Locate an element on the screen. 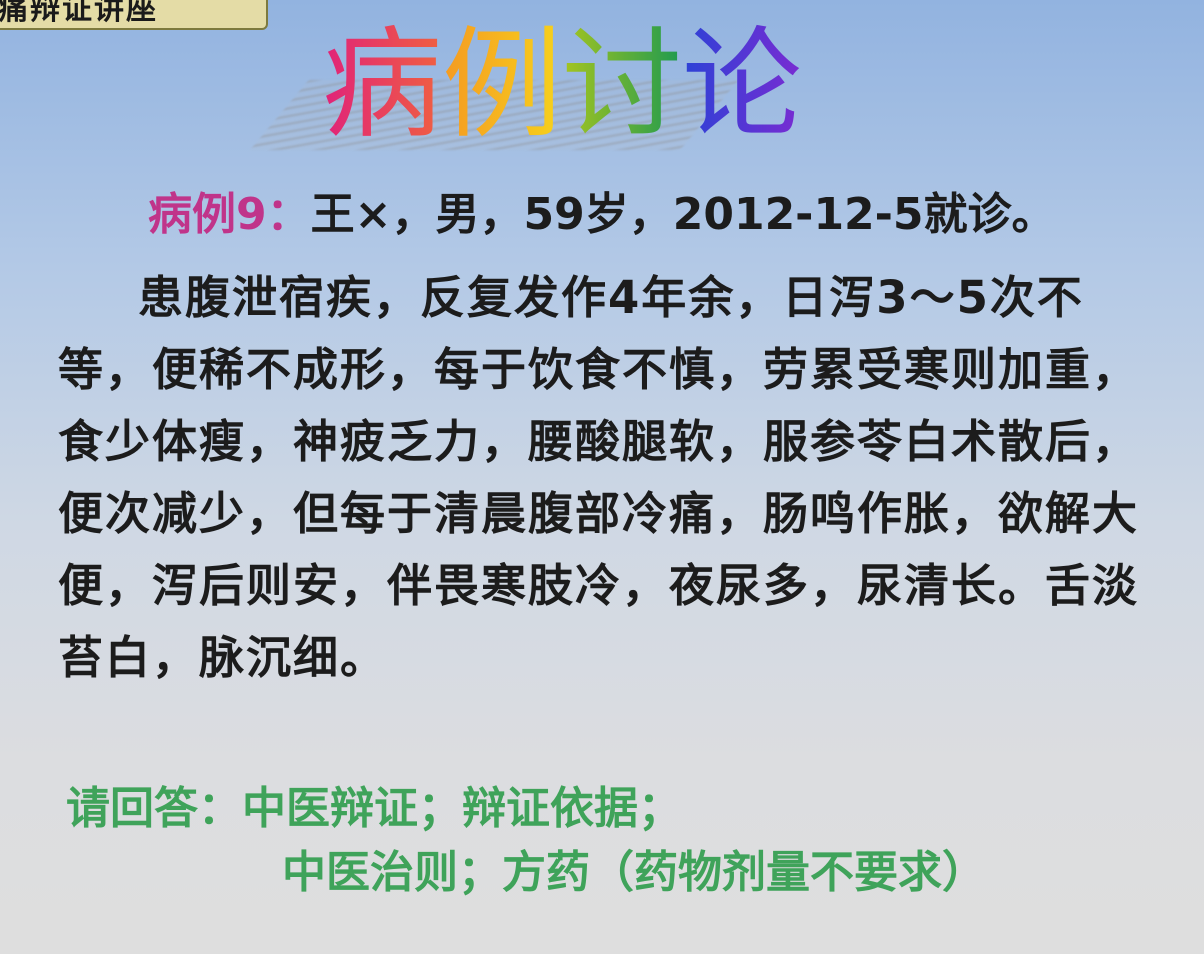 The height and width of the screenshot is (954, 1204). slide-title: 病例讨论 is located at coordinates (575, 88).